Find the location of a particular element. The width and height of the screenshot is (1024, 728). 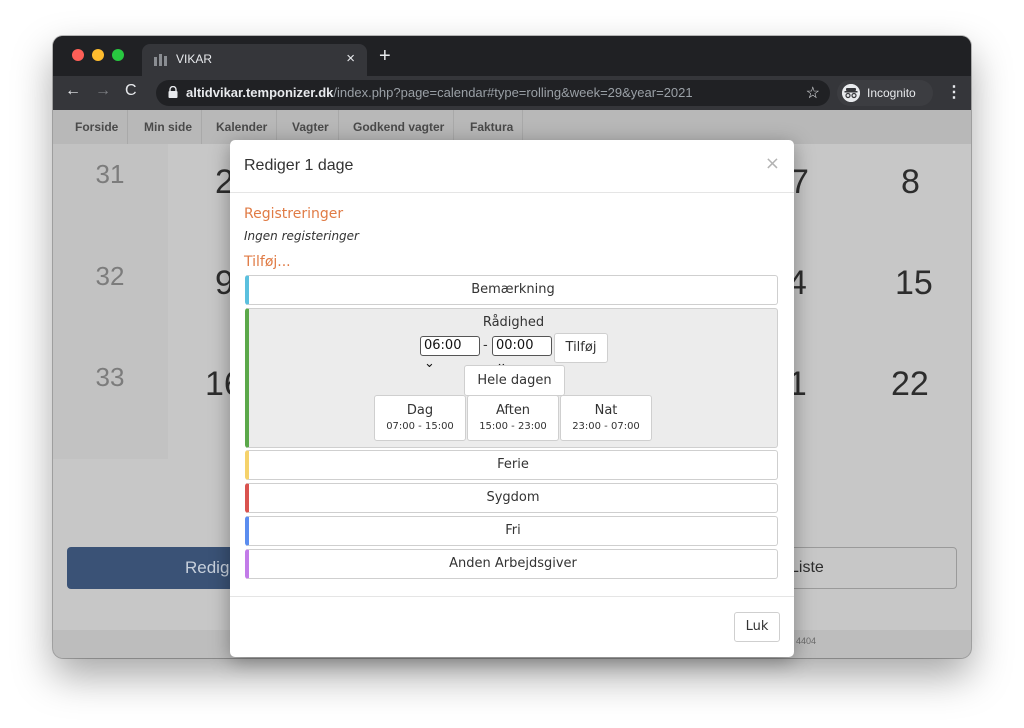

calendar-day: 15 is located at coordinates (914, 283).